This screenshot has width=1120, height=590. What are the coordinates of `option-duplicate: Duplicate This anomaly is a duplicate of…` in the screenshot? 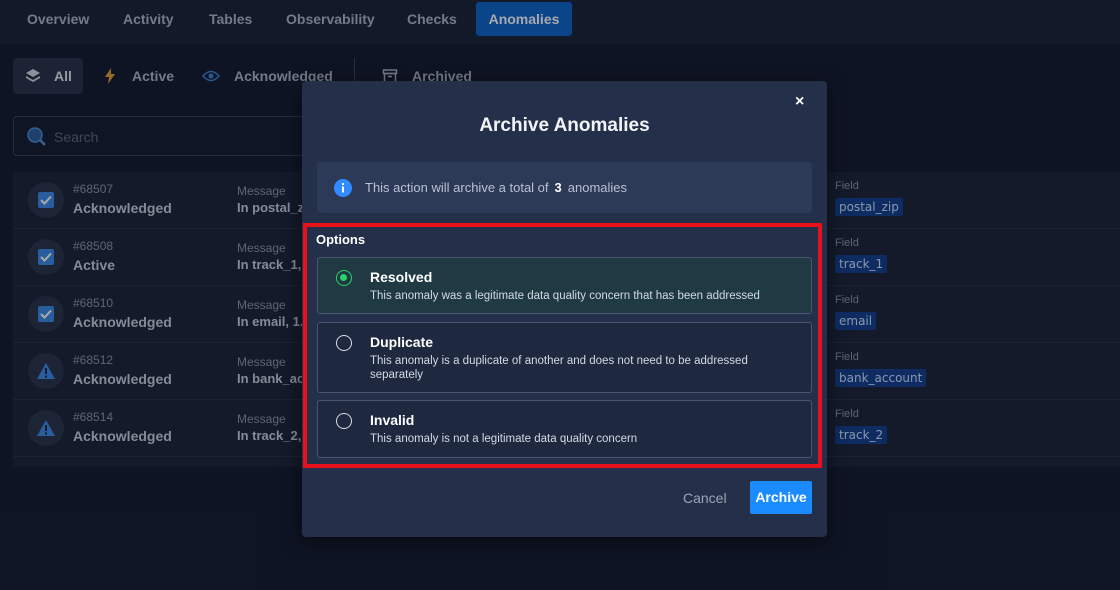 It's located at (564, 357).